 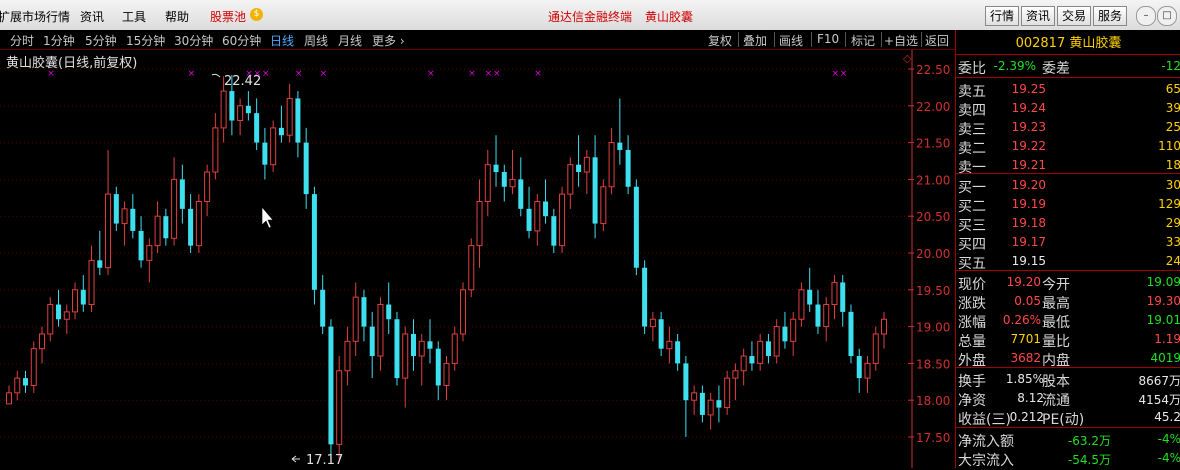 I want to click on fundamental-row: 收益(三) 0.212 PE(动) 45.2, so click(x=1068, y=418).